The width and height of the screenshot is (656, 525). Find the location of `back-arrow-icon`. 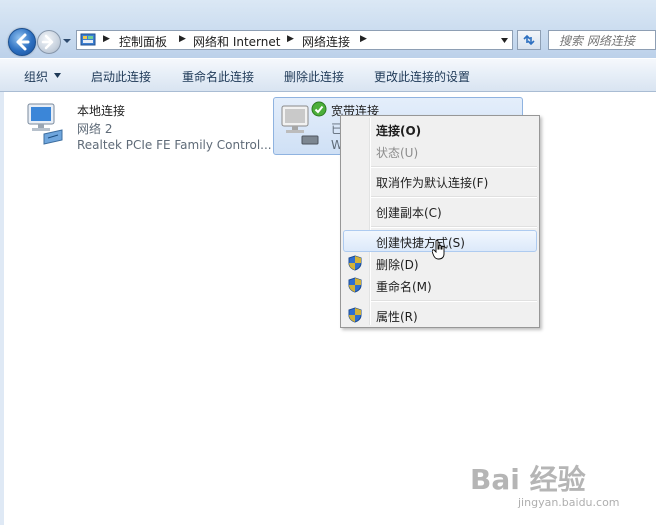

back-arrow-icon is located at coordinates (23, 42).